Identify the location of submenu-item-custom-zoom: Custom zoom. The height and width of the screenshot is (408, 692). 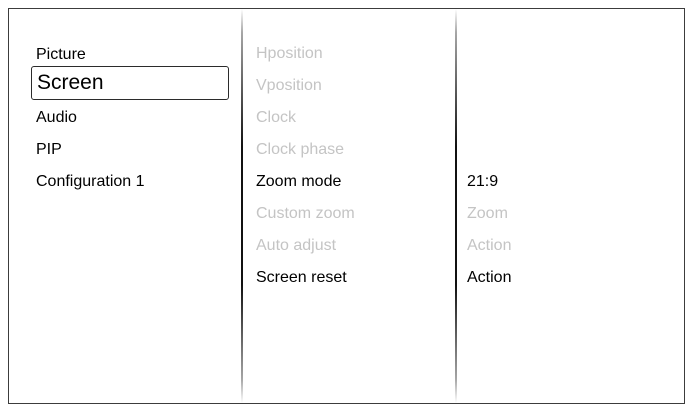
(305, 213).